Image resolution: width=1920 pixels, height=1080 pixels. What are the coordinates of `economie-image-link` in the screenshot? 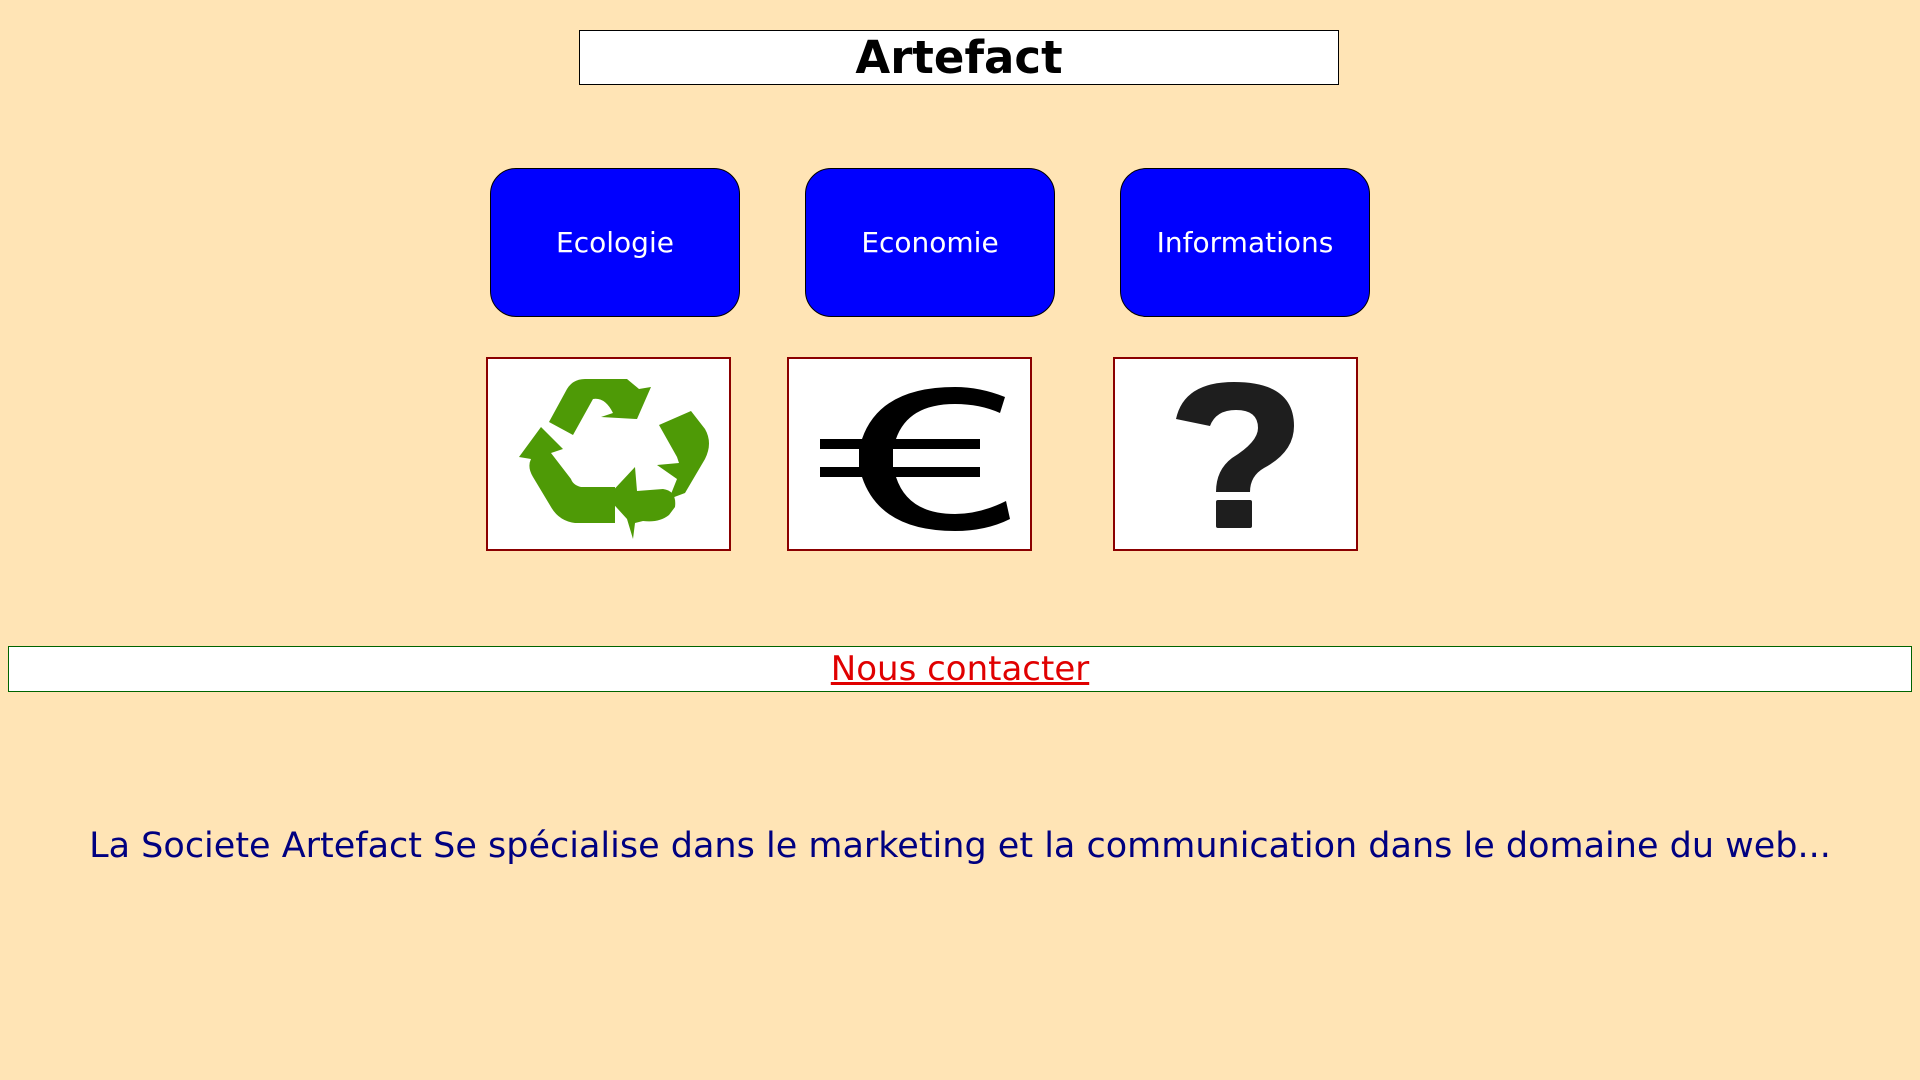 It's located at (909, 454).